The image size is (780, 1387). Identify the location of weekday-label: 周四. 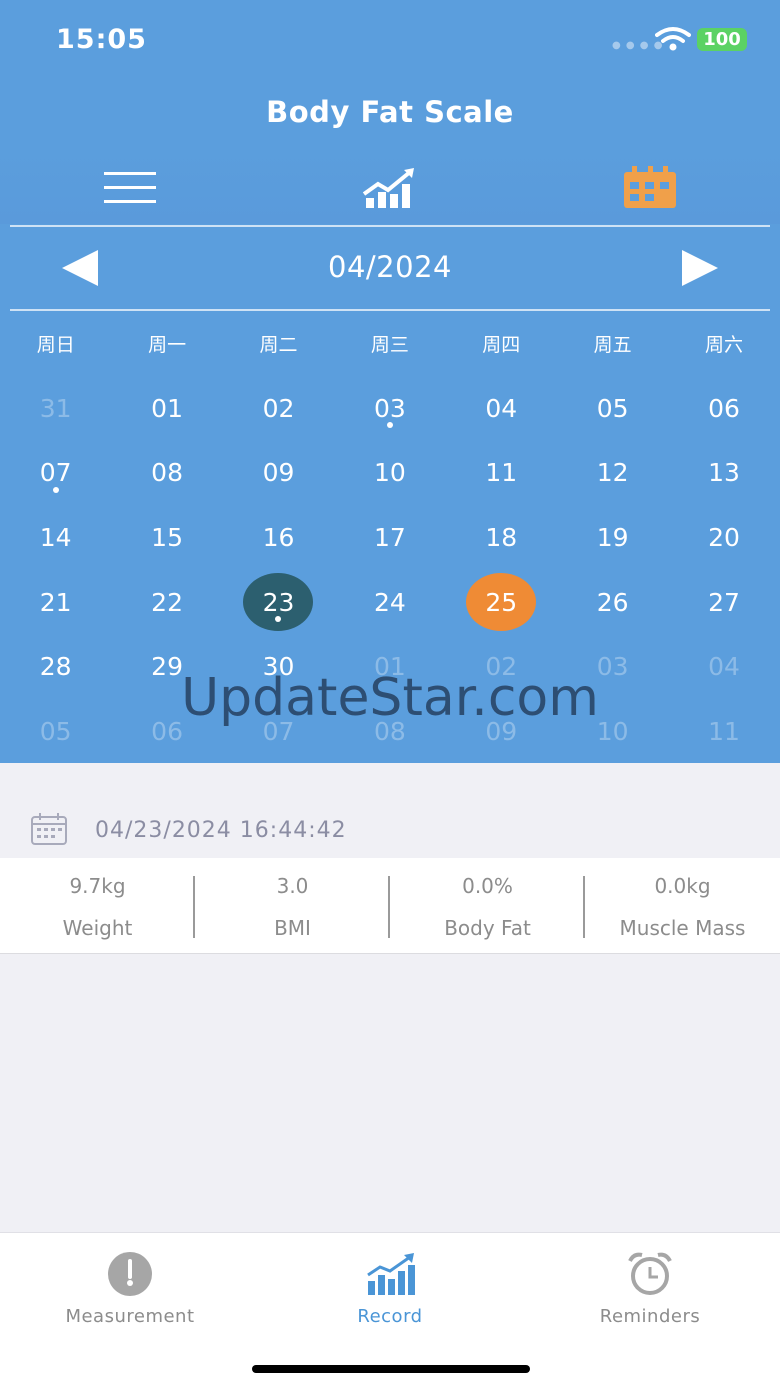
(501, 345).